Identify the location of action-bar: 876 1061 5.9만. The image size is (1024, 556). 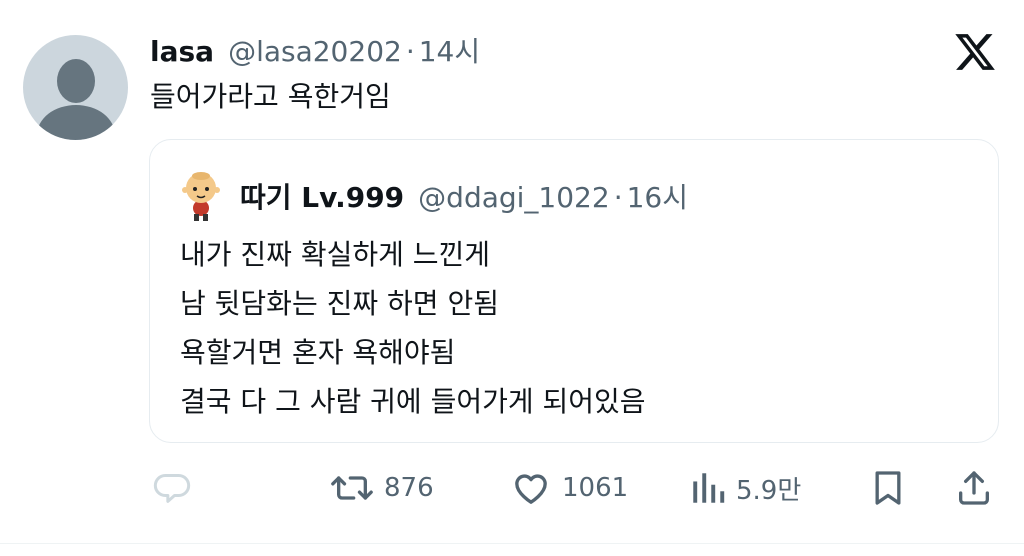
(512, 488).